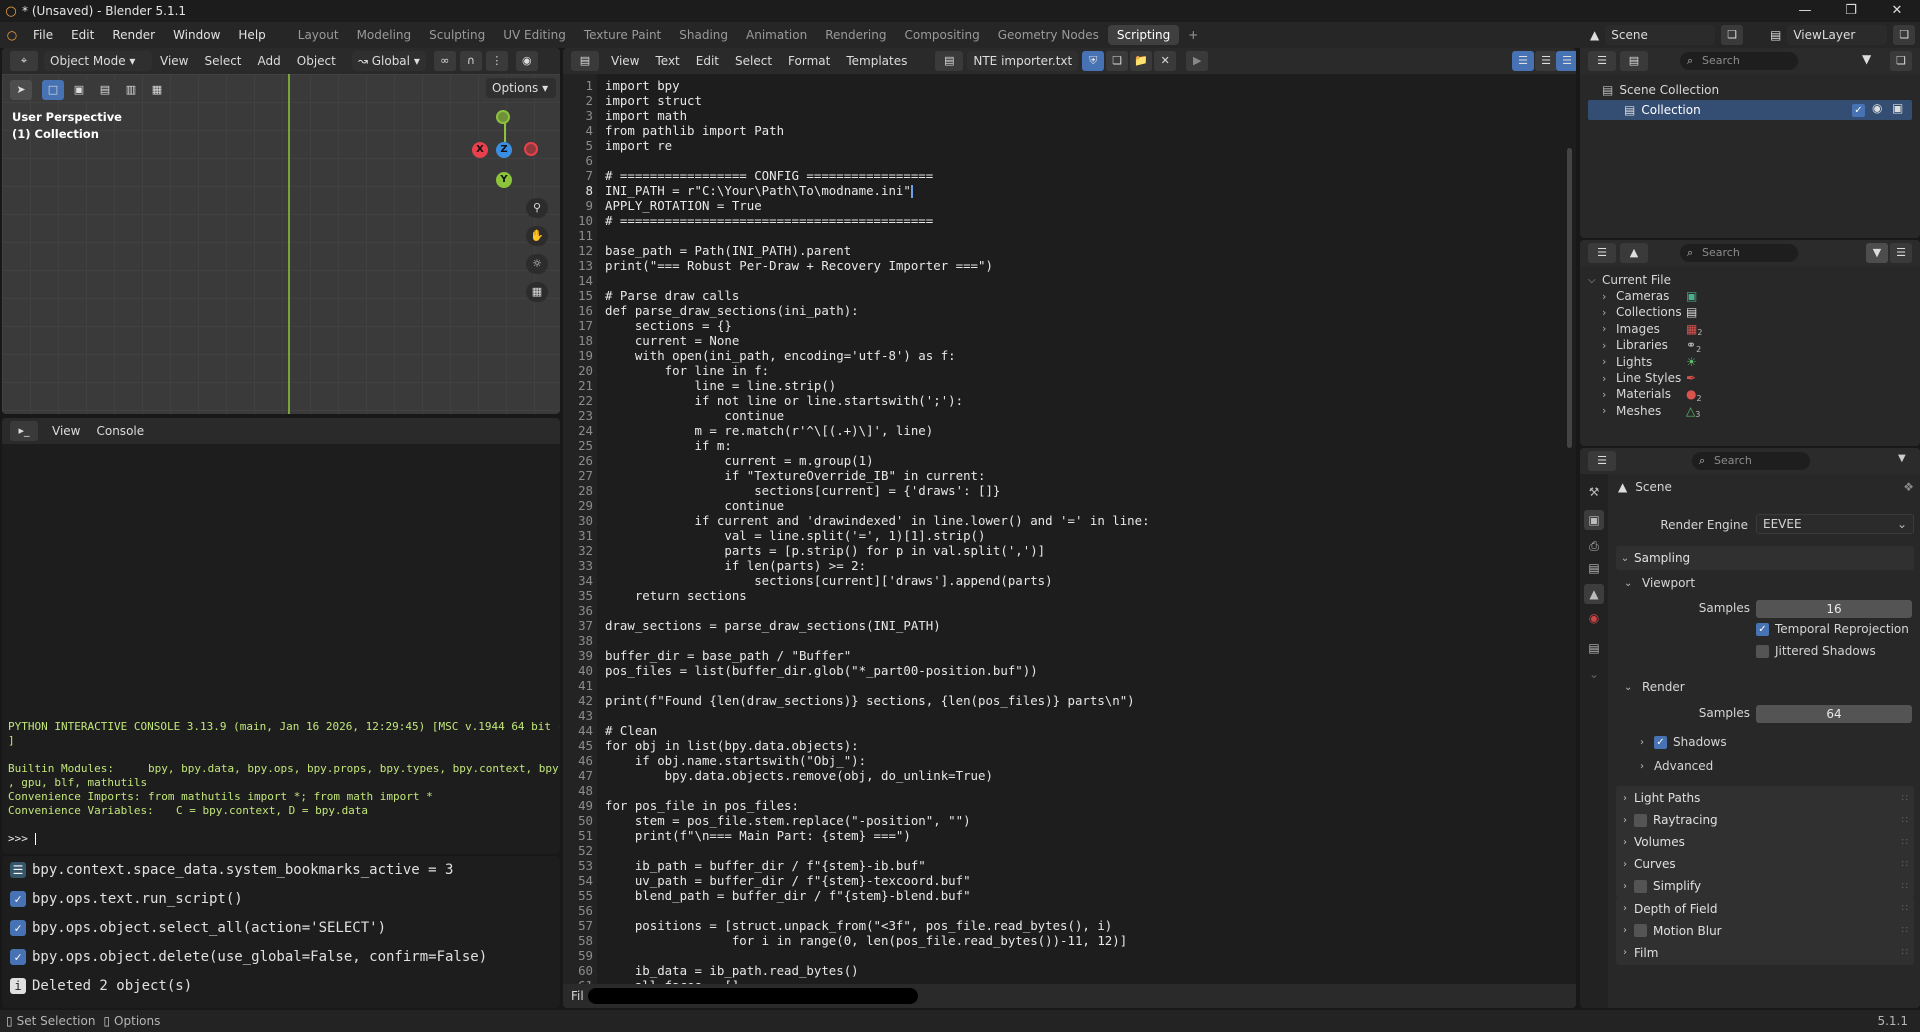 The width and height of the screenshot is (1920, 1032). Describe the element at coordinates (1739, 61) in the screenshot. I see `outliner-search-input: Search` at that location.